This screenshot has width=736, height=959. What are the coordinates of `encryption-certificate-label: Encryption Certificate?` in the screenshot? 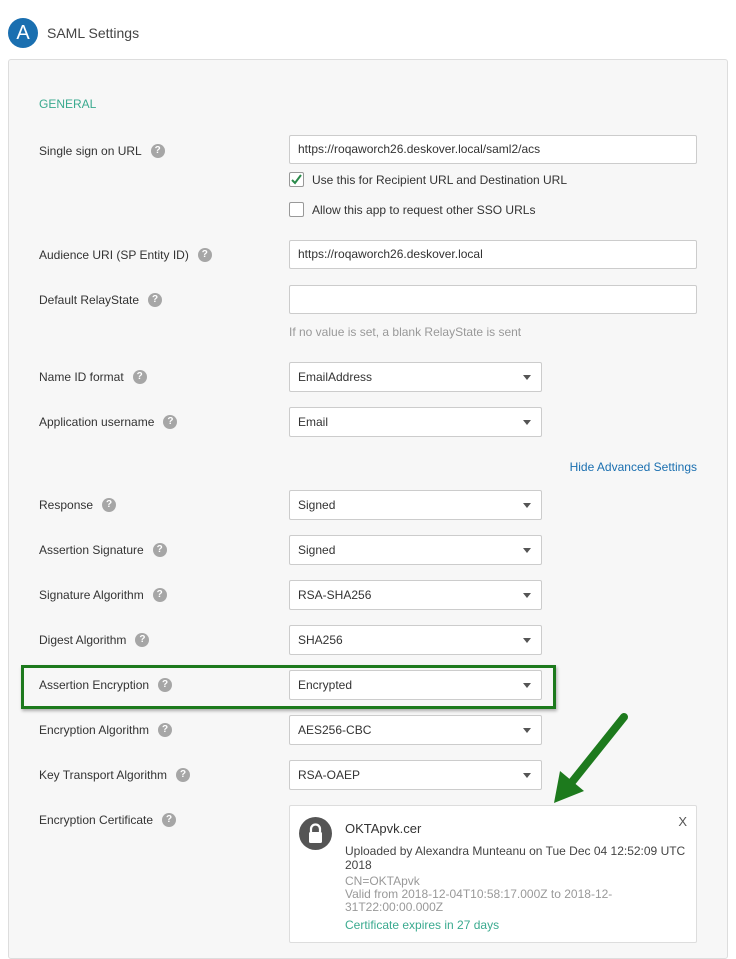 It's located at (108, 820).